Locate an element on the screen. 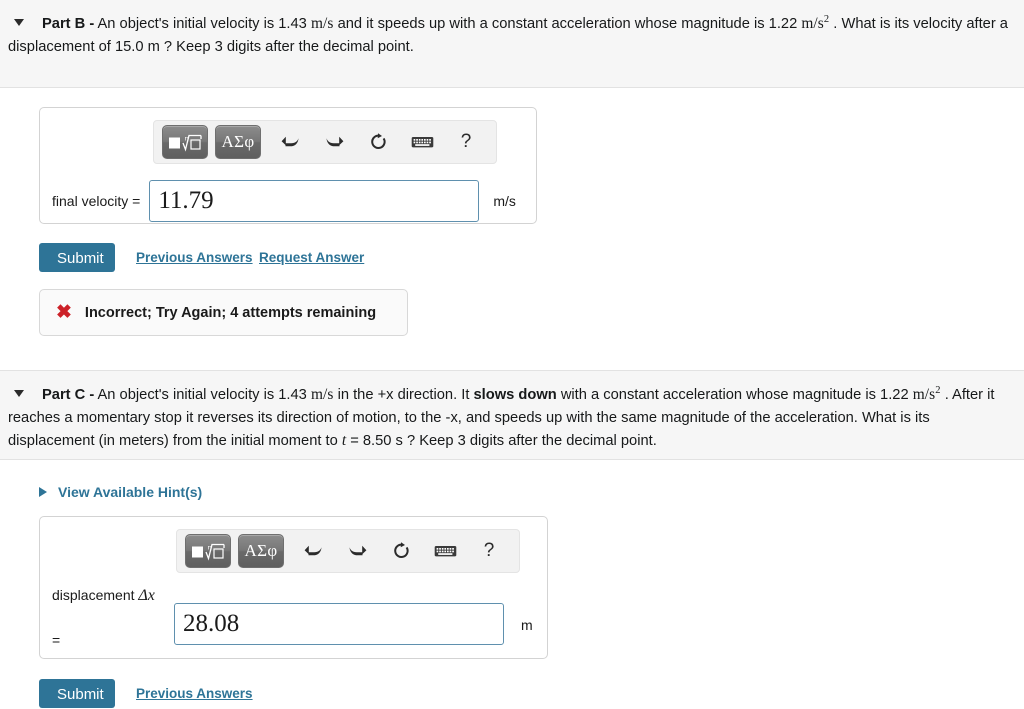  caret-right-icon is located at coordinates (43, 492).